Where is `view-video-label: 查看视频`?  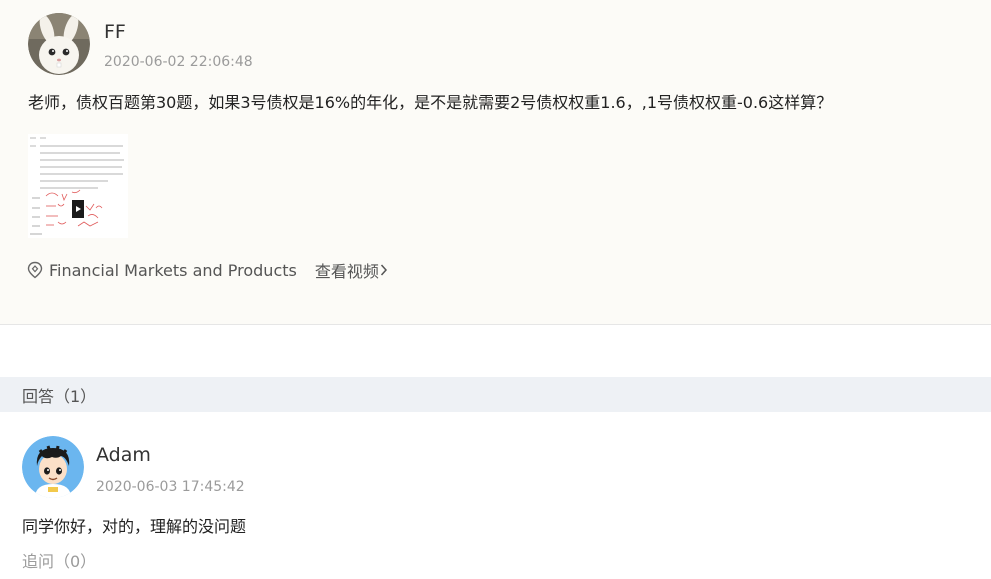
view-video-label: 查看视频 is located at coordinates (346, 271).